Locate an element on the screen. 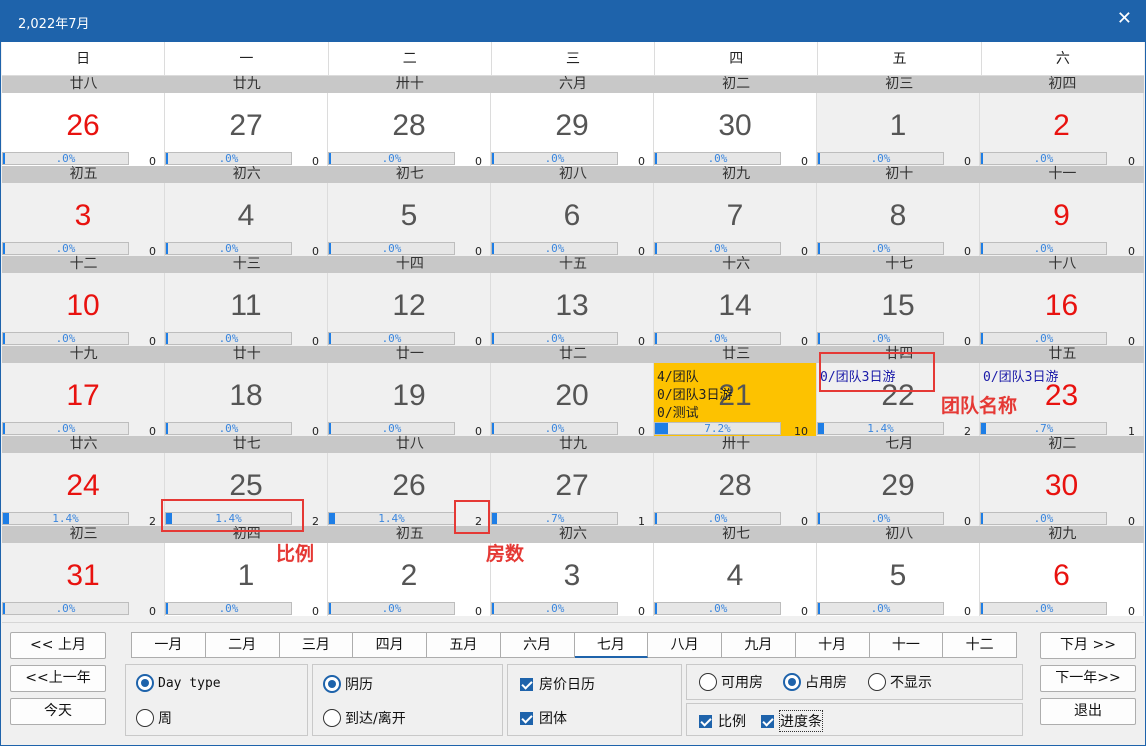  occupancy-progress-bar: .7% is located at coordinates (1043, 428).